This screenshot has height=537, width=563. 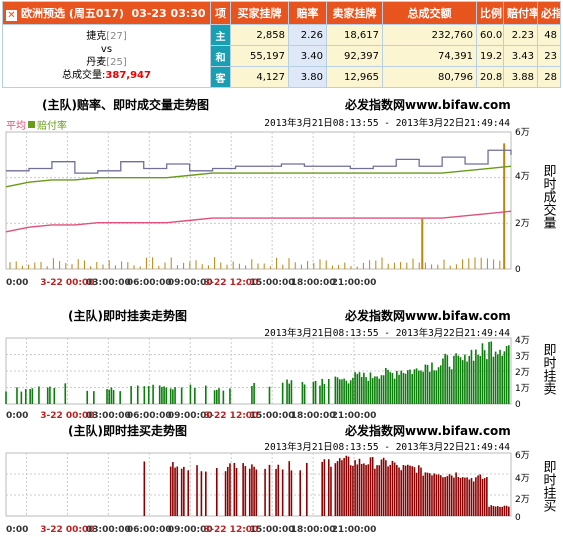 What do you see at coordinates (387, 123) in the screenshot?
I see `chart1-range: 2013年3月21日08:13:55 - 2013年3月22日21:49:44` at bounding box center [387, 123].